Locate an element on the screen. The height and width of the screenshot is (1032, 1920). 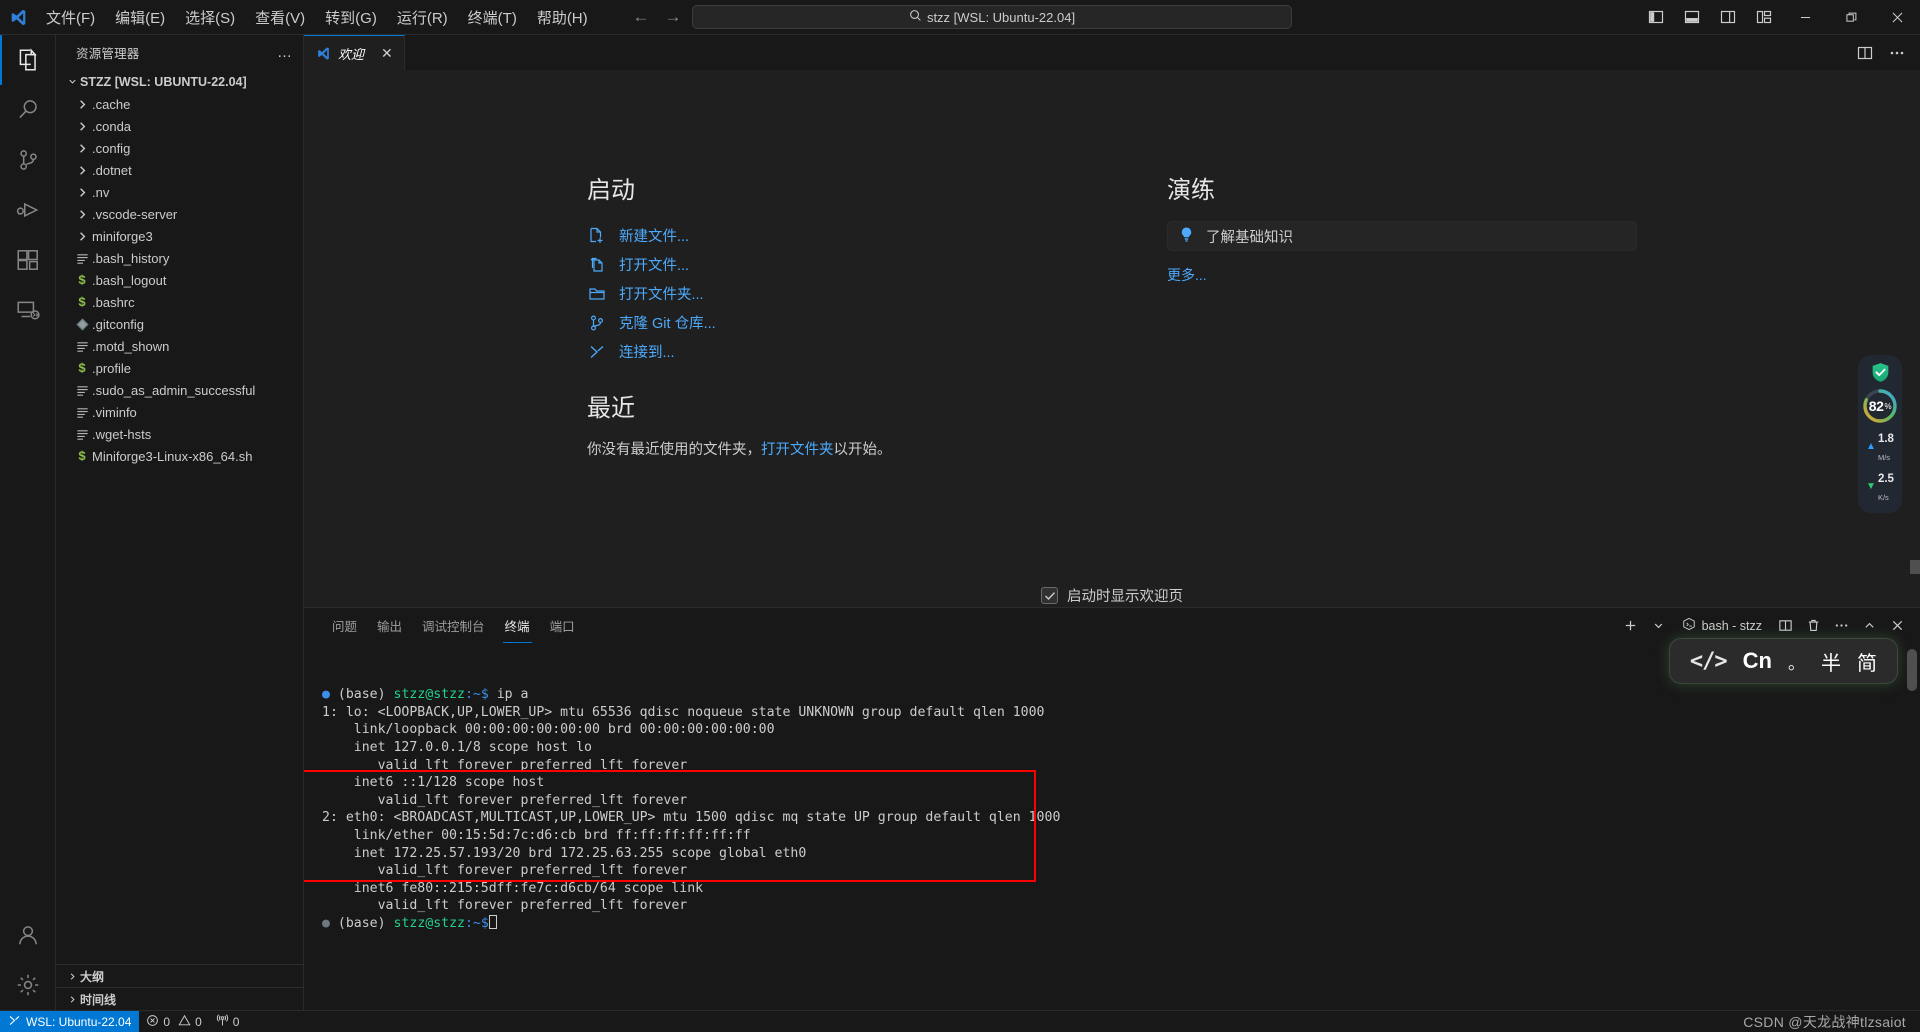
ime-code-icon: </> is located at coordinates (1709, 661).